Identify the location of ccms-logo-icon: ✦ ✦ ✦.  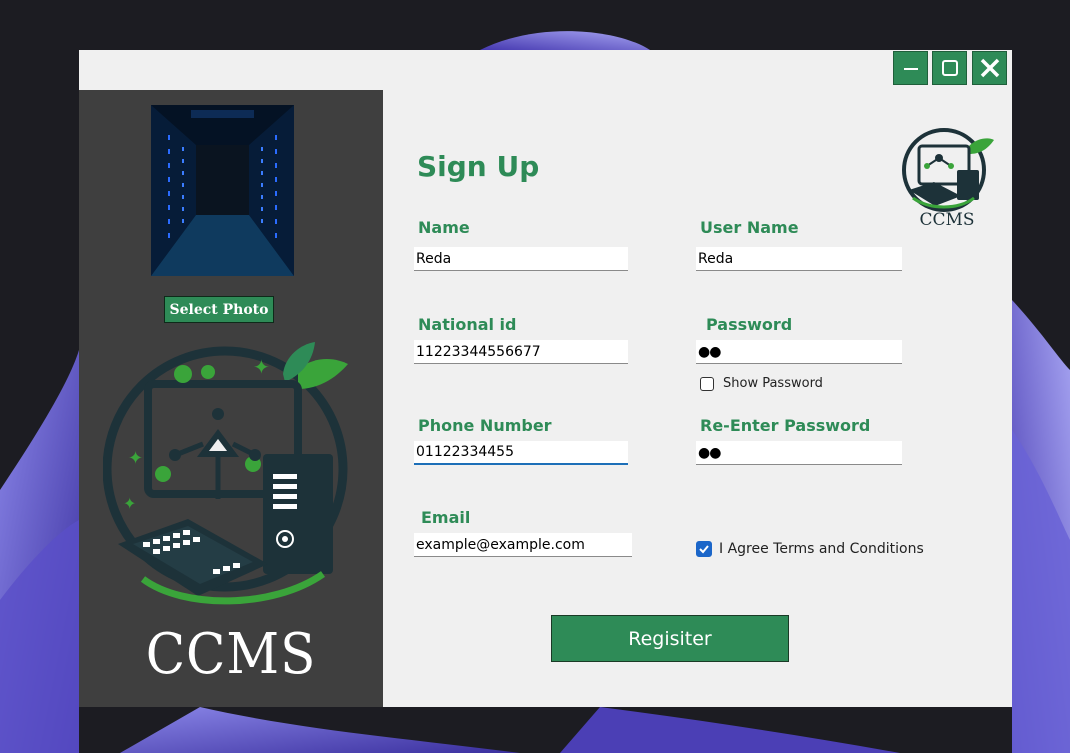
(225, 473).